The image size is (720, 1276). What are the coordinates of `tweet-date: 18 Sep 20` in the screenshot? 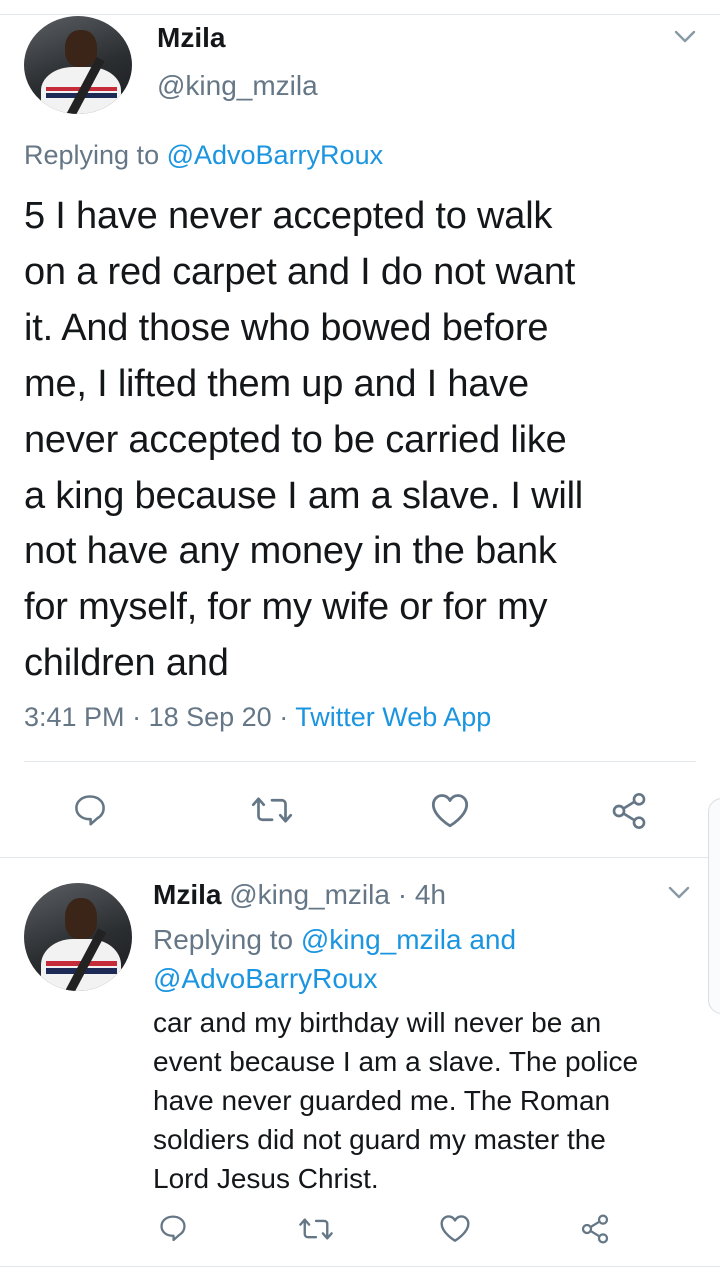 It's located at (210, 717).